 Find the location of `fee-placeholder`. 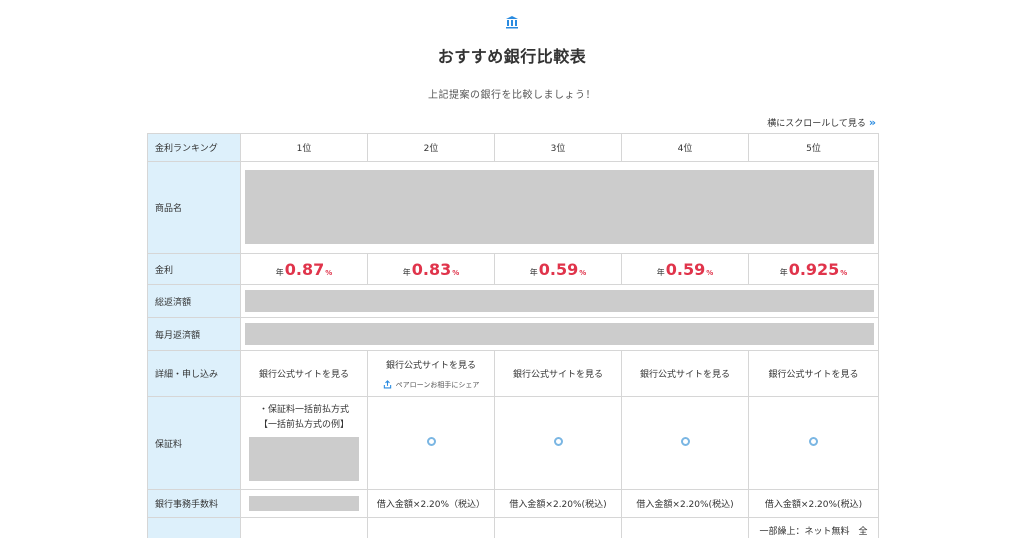

fee-placeholder is located at coordinates (304, 503).